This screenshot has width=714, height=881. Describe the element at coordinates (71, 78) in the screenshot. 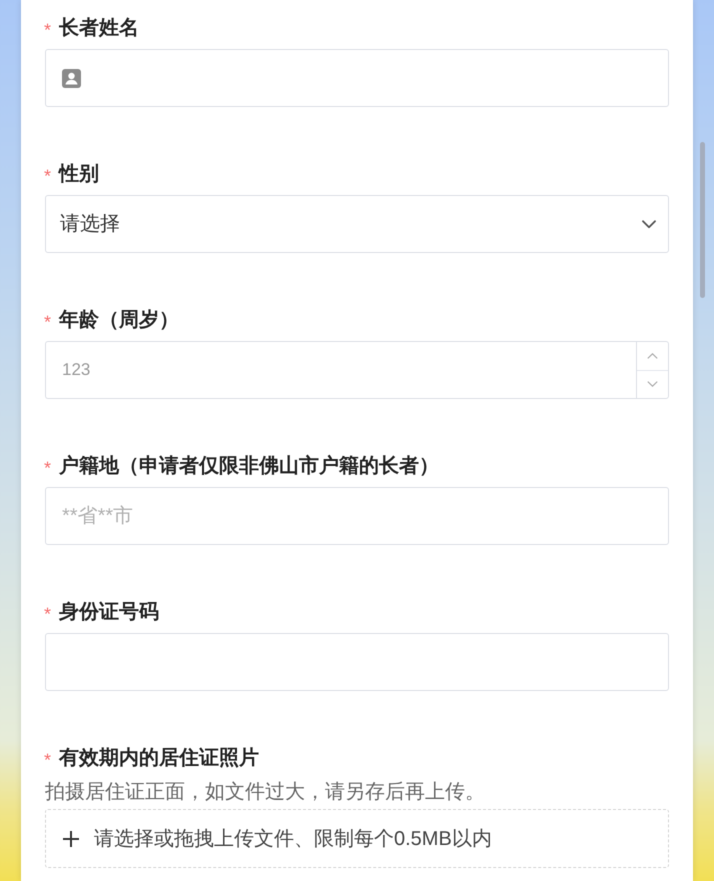

I see `contact-icon` at that location.